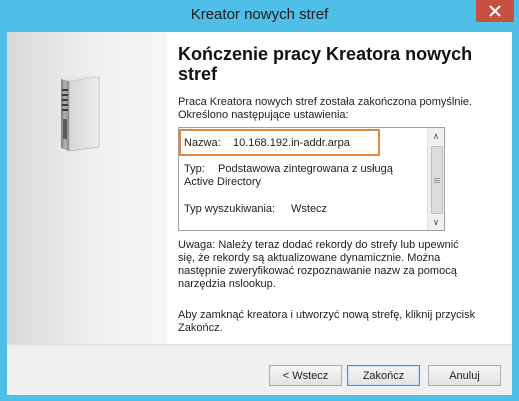 The width and height of the screenshot is (519, 401). I want to click on scroll-up-arrow-icon: ∧, so click(436, 136).